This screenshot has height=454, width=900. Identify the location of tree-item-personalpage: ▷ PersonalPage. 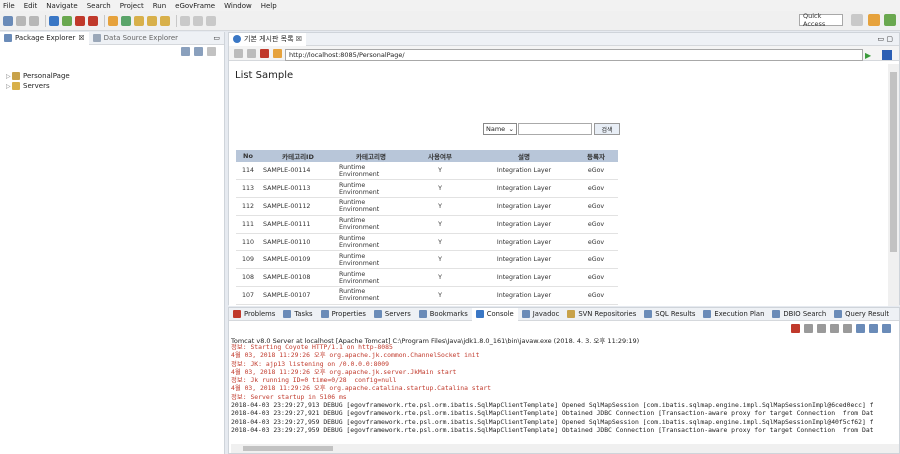
(115, 76).